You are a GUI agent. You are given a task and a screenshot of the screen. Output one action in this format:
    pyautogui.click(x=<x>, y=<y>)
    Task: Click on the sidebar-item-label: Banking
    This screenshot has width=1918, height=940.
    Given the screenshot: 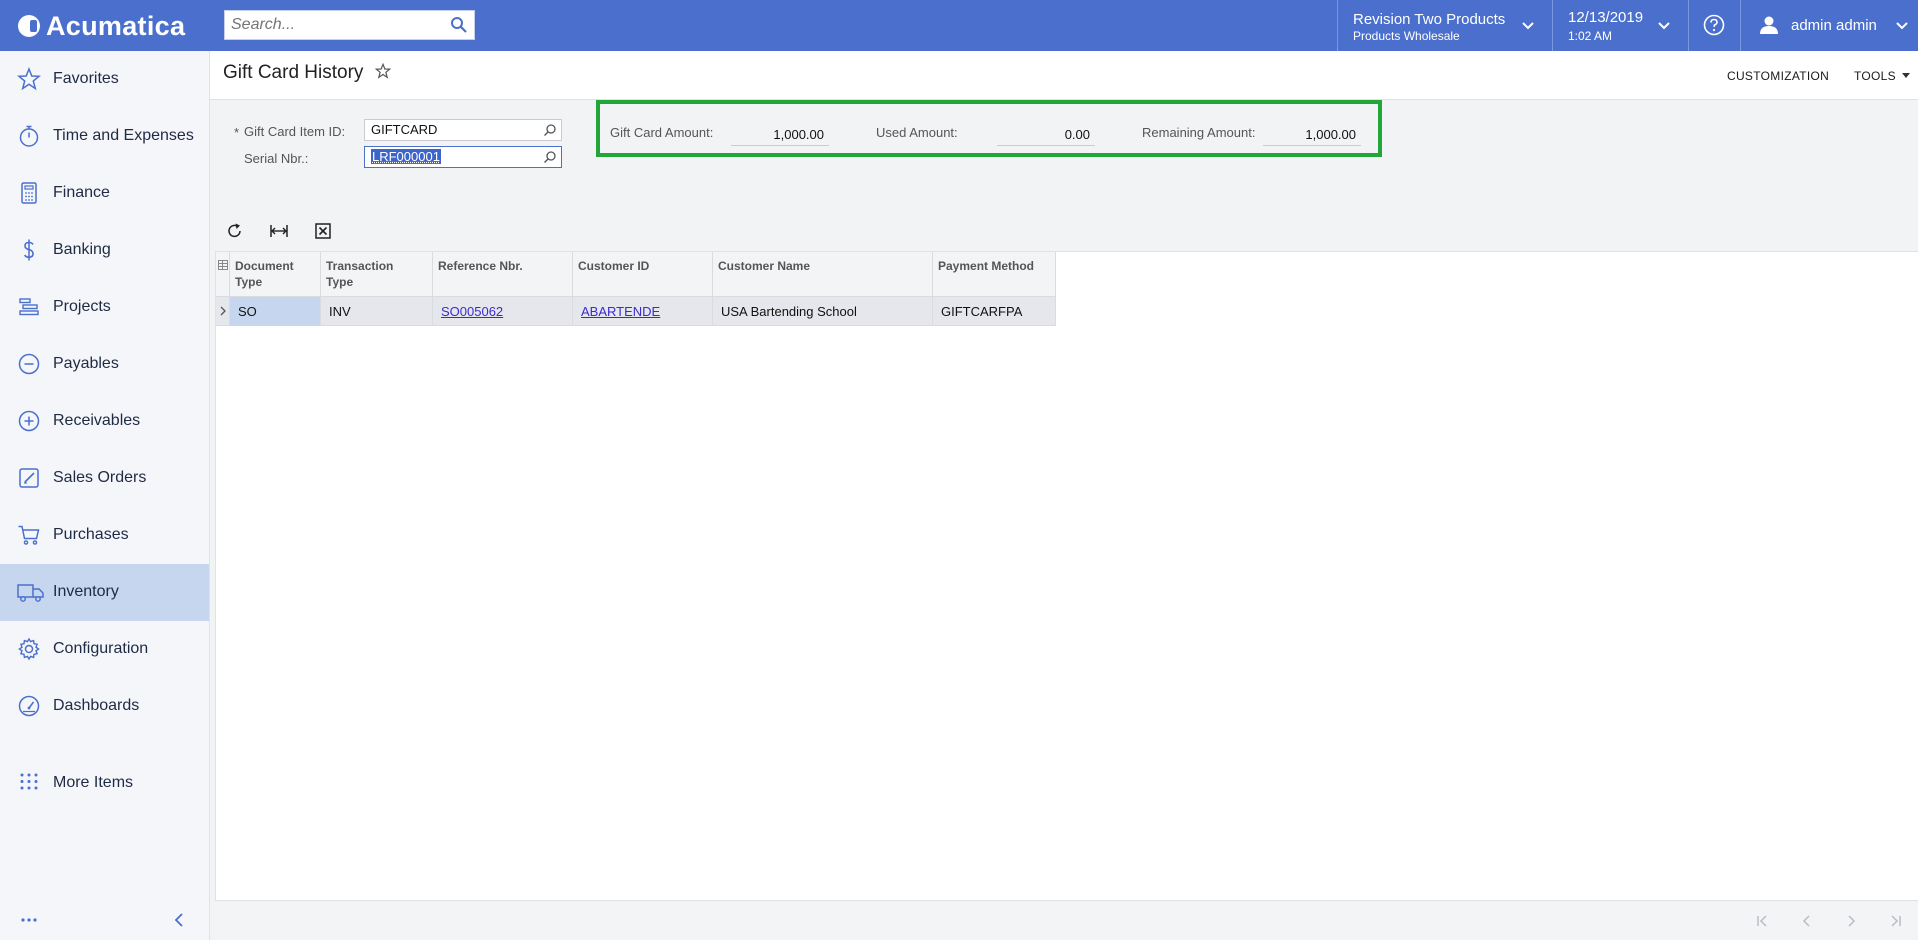 What is the action you would take?
    pyautogui.click(x=82, y=249)
    